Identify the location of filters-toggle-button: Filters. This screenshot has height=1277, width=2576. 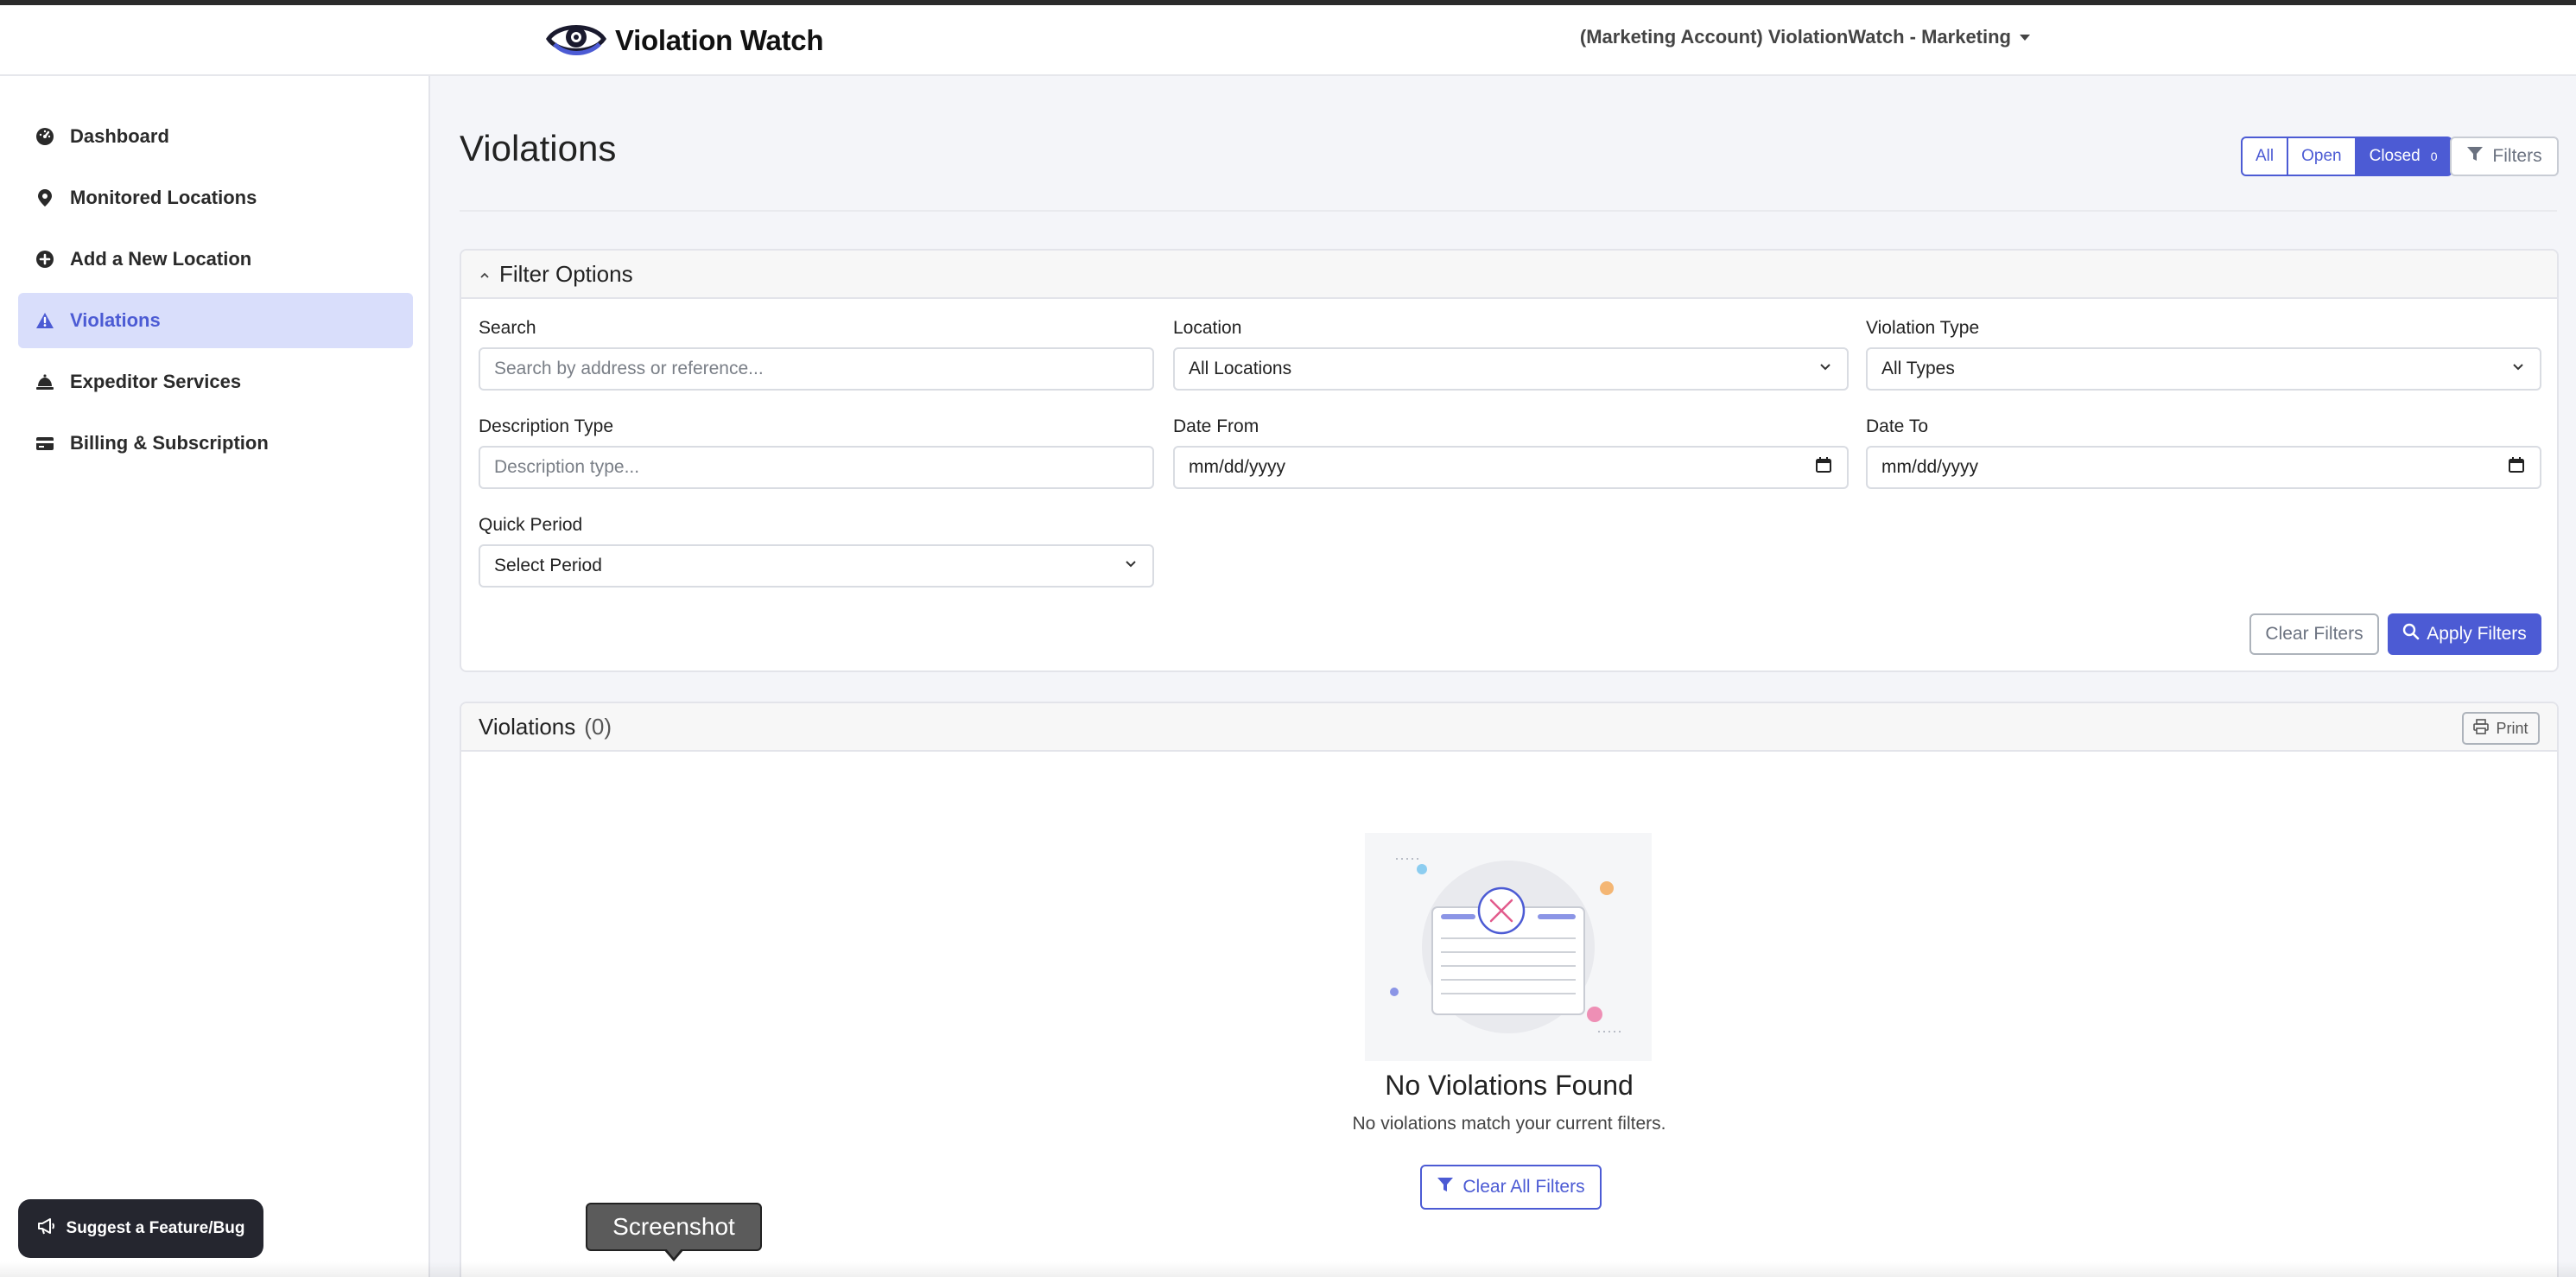
(2504, 156).